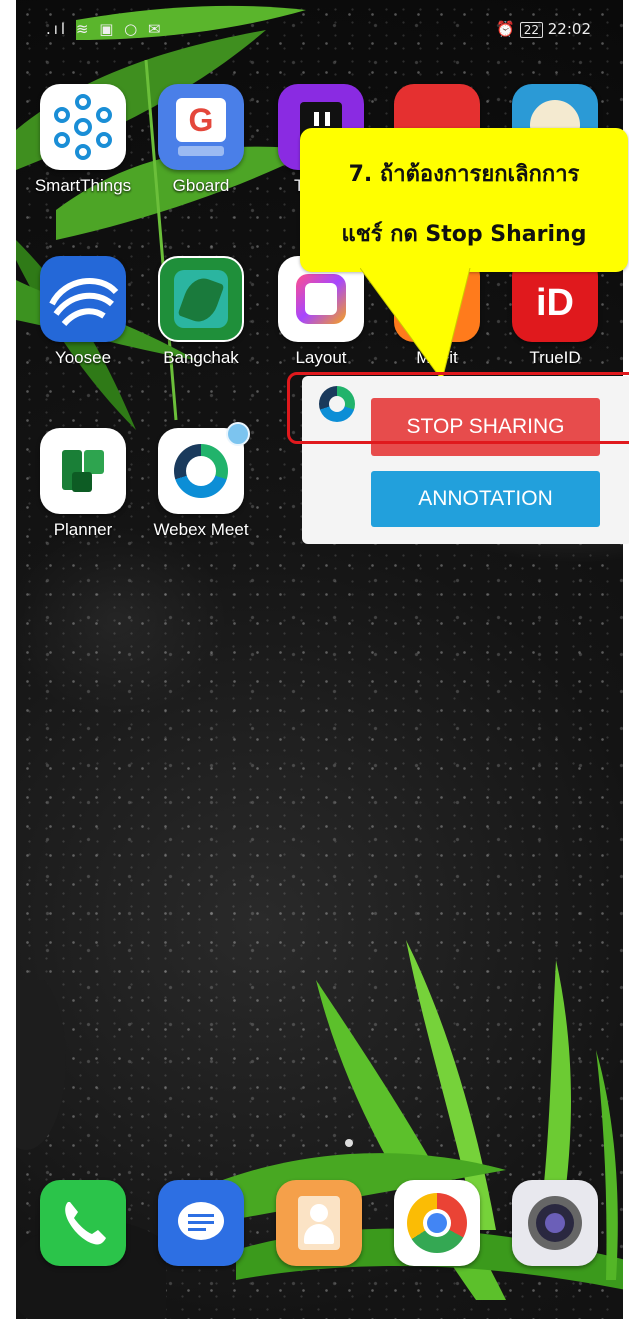 Image resolution: width=629 pixels, height=1319 pixels. I want to click on app-smartthings: SmartThings, so click(83, 140).